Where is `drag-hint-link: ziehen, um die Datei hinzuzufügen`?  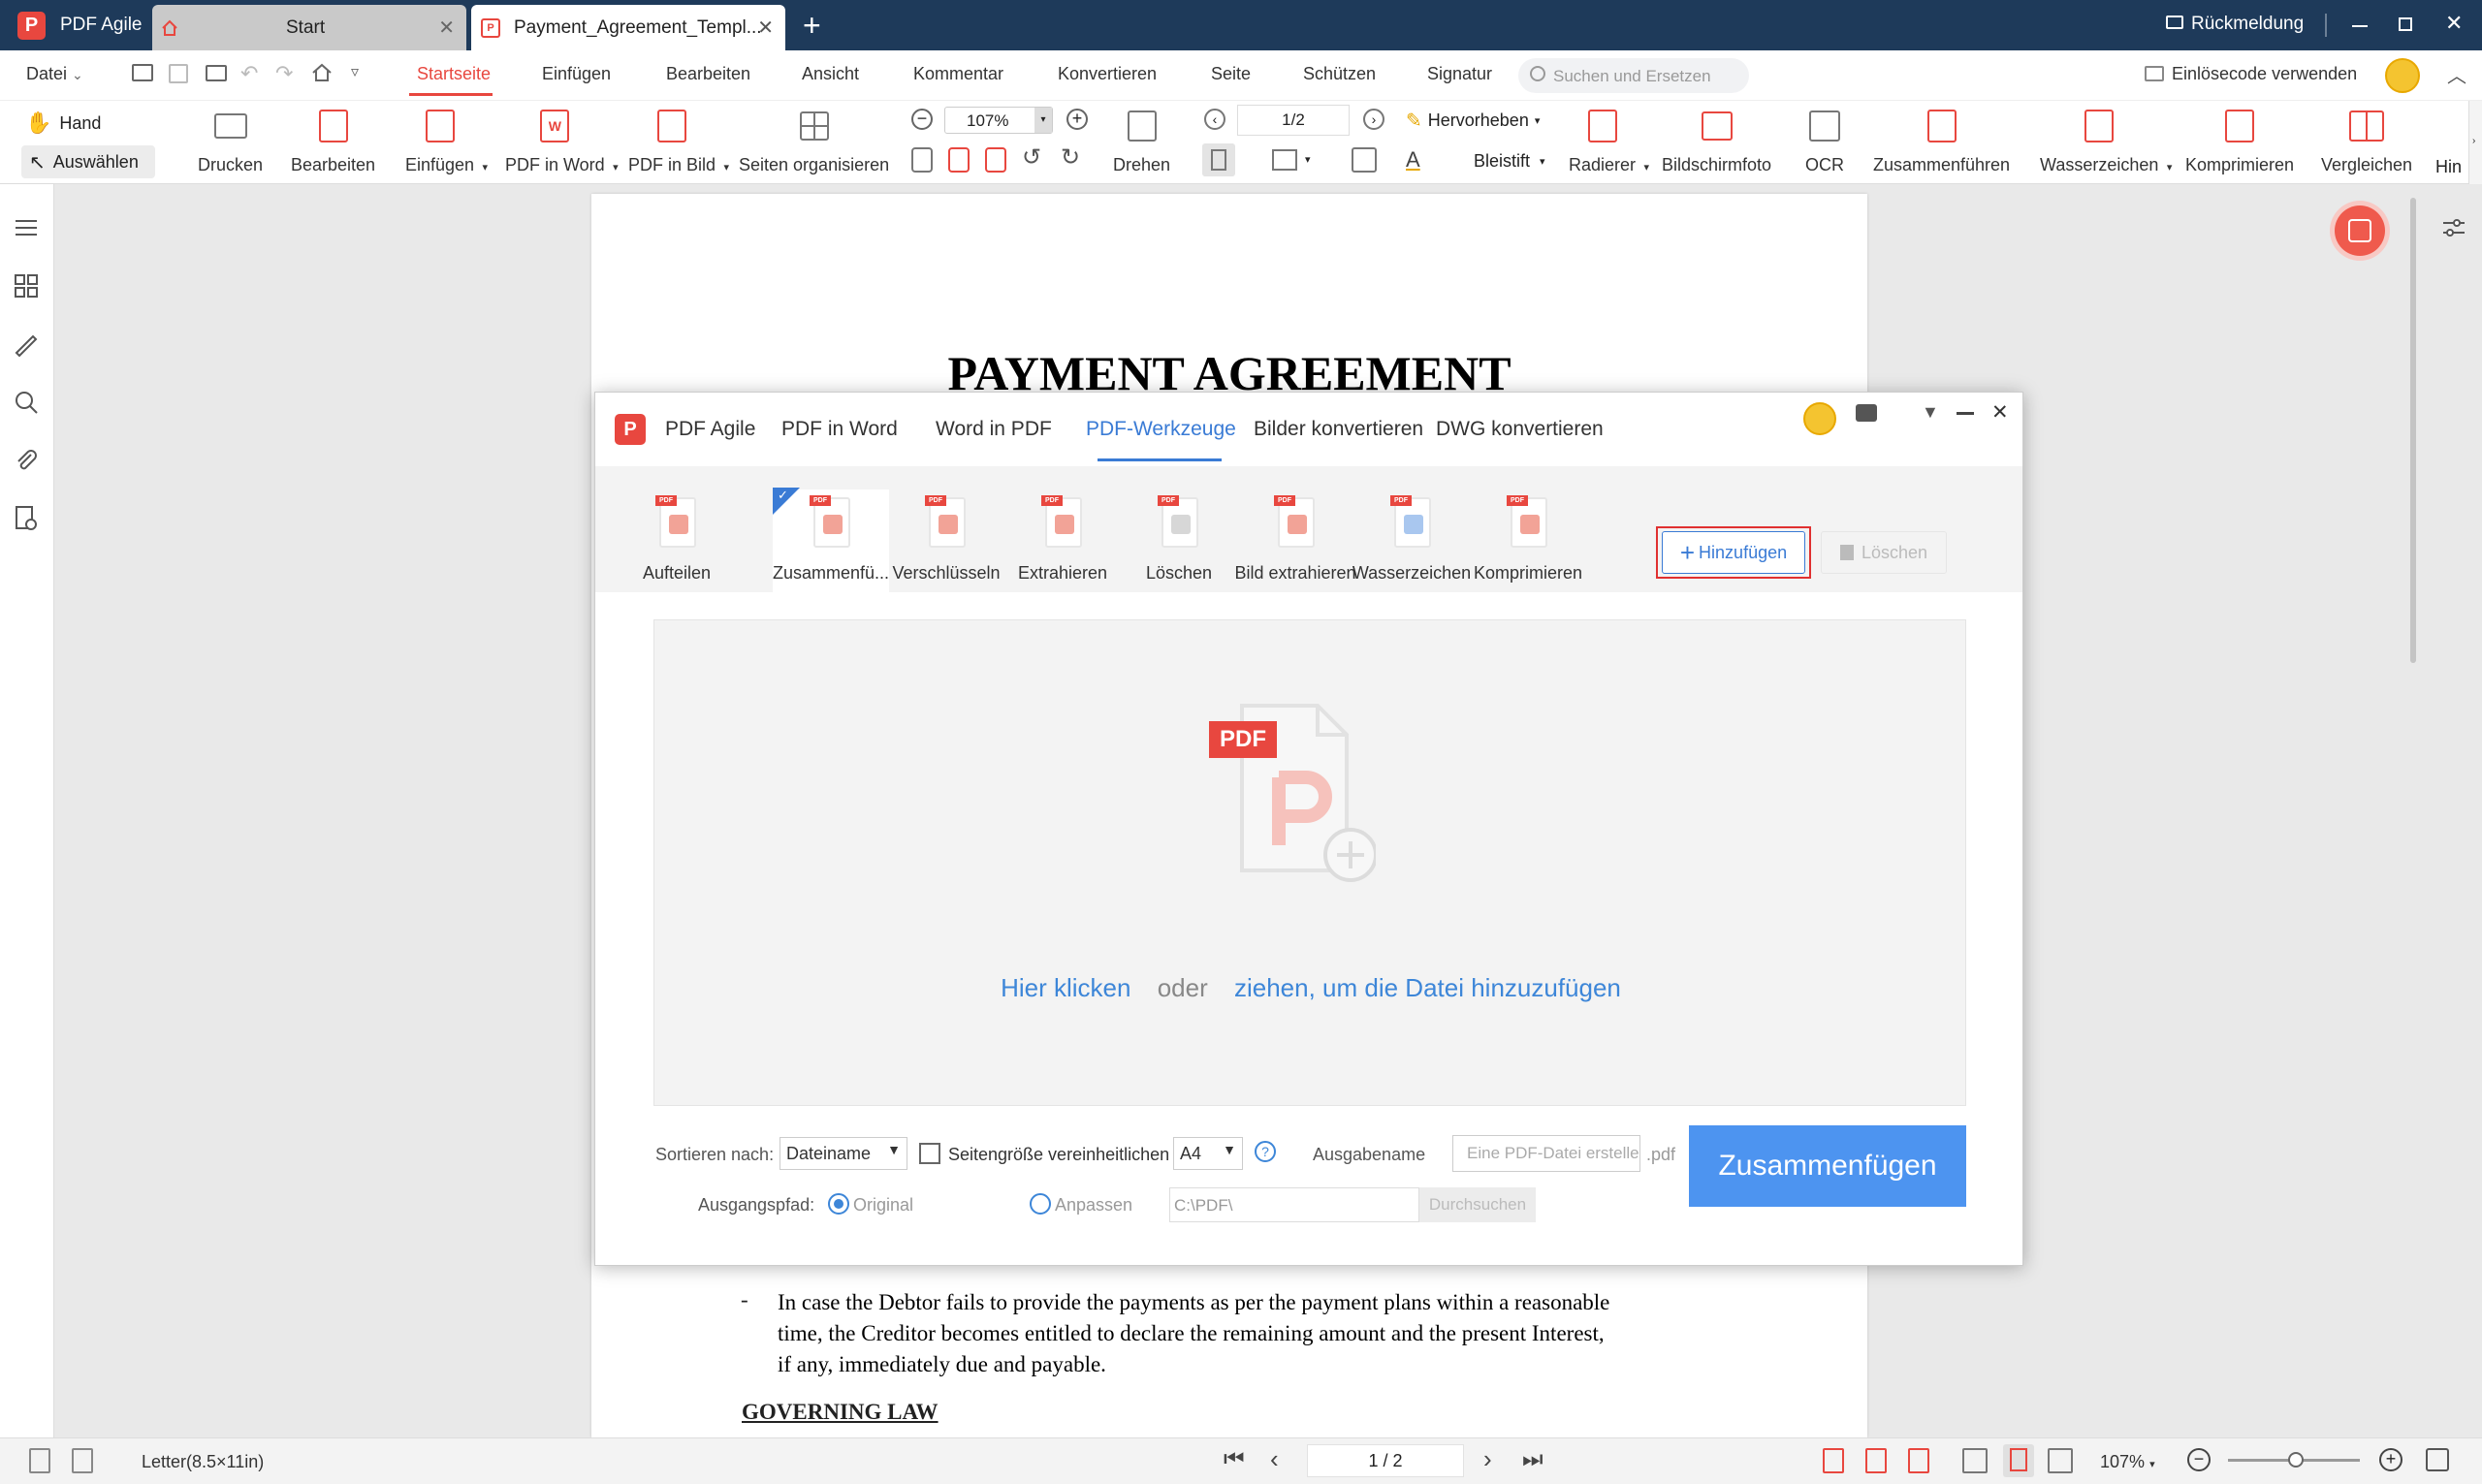 drag-hint-link: ziehen, um die Datei hinzuzufügen is located at coordinates (1427, 988).